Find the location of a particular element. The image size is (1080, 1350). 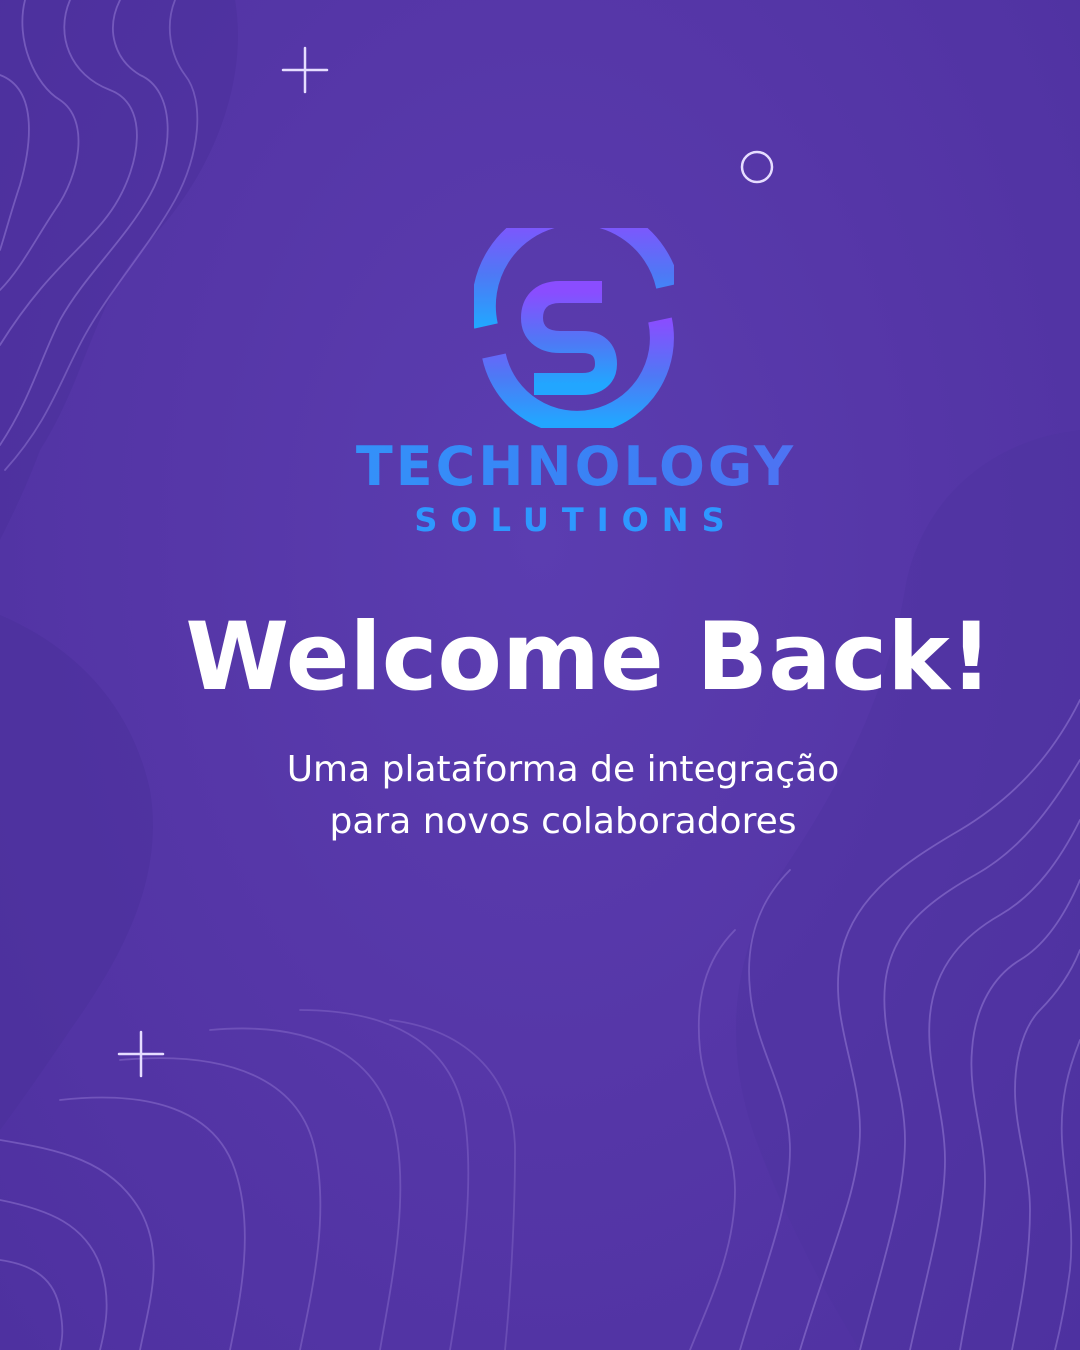

brand-tagline: SOLUTIONS is located at coordinates (576, 520).